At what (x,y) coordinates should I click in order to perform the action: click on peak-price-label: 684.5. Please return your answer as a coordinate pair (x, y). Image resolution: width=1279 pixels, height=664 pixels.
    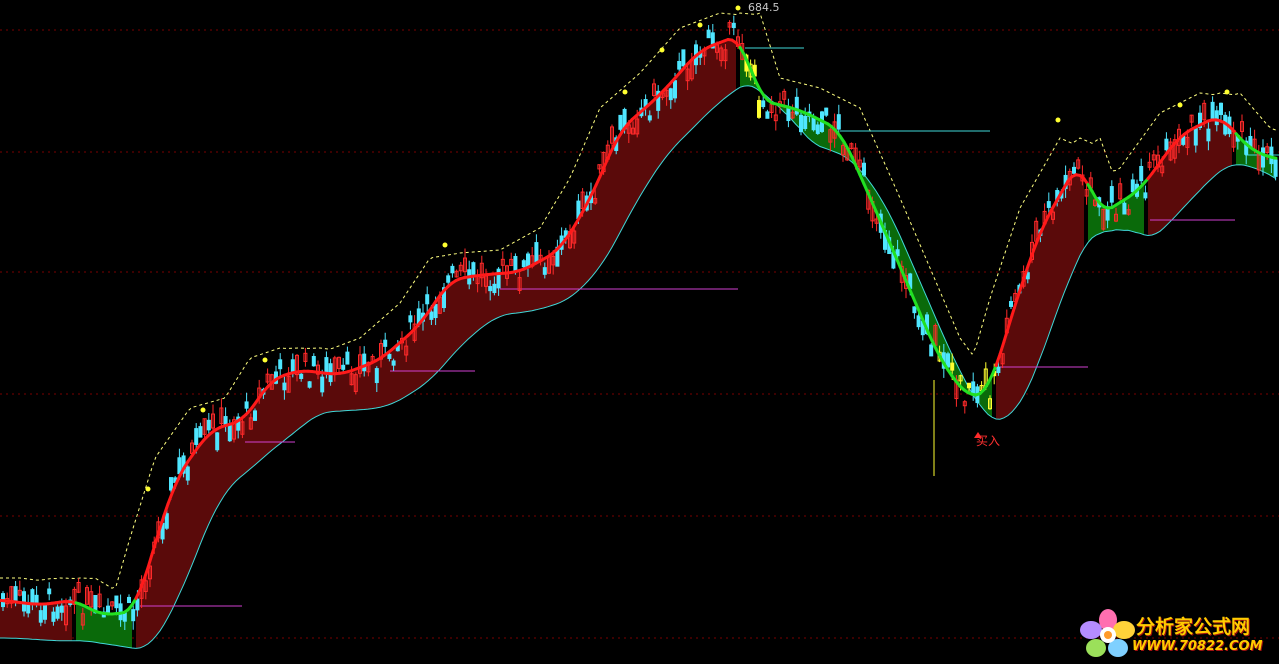
    Looking at the image, I should click on (764, 7).